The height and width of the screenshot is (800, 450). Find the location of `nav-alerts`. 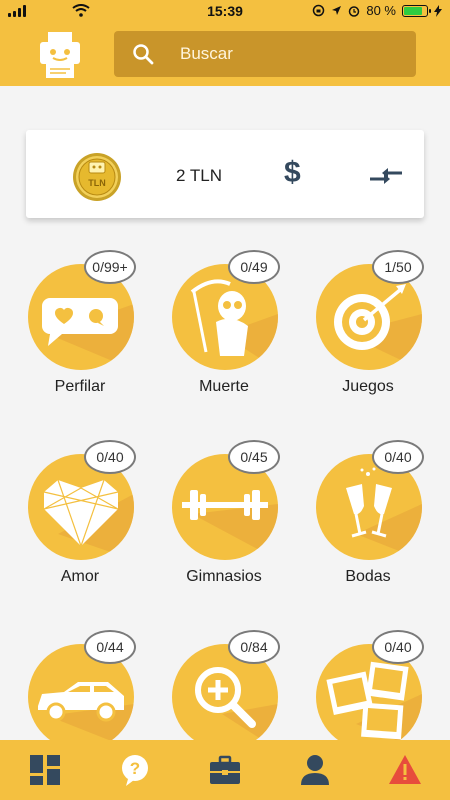

nav-alerts is located at coordinates (405, 770).